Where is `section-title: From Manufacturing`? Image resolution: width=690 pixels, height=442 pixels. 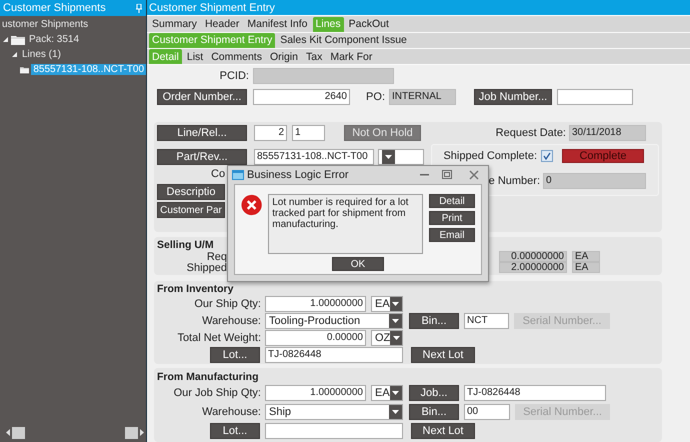
section-title: From Manufacturing is located at coordinates (207, 376).